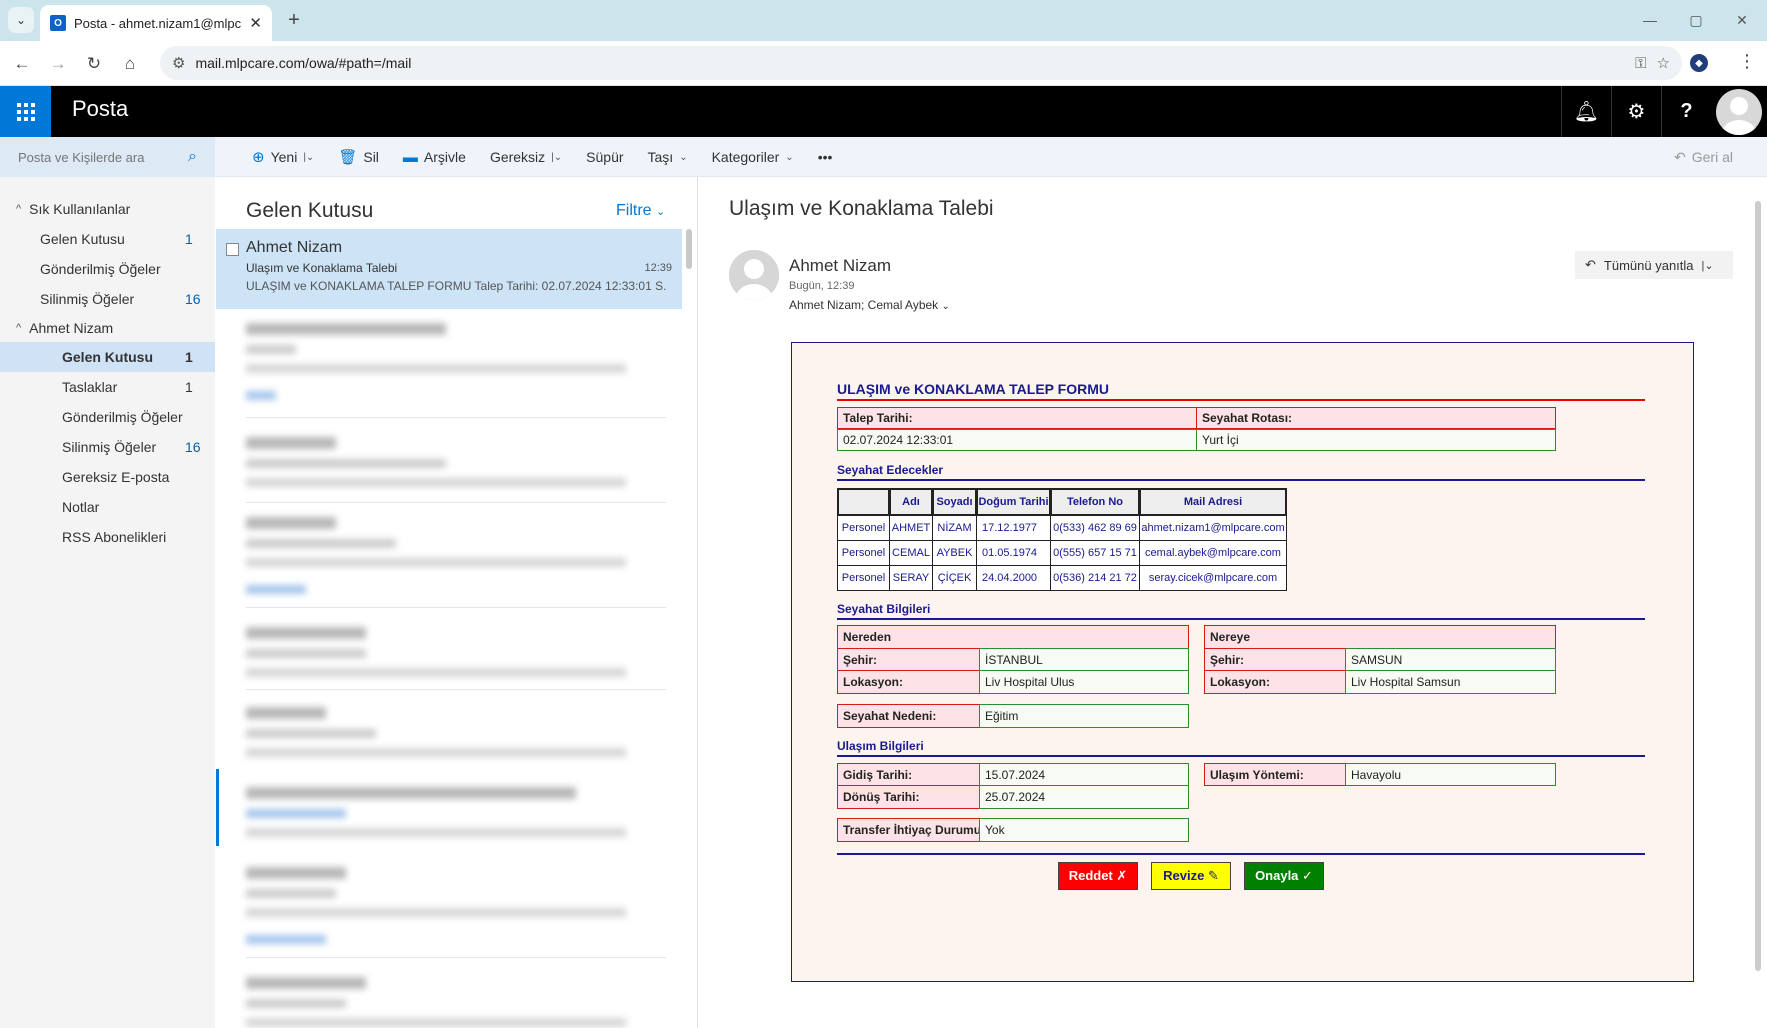 The width and height of the screenshot is (1767, 1028). What do you see at coordinates (1213, 528) in the screenshot?
I see `table-cell: ahmet.nizam1@mlpcare.com` at bounding box center [1213, 528].